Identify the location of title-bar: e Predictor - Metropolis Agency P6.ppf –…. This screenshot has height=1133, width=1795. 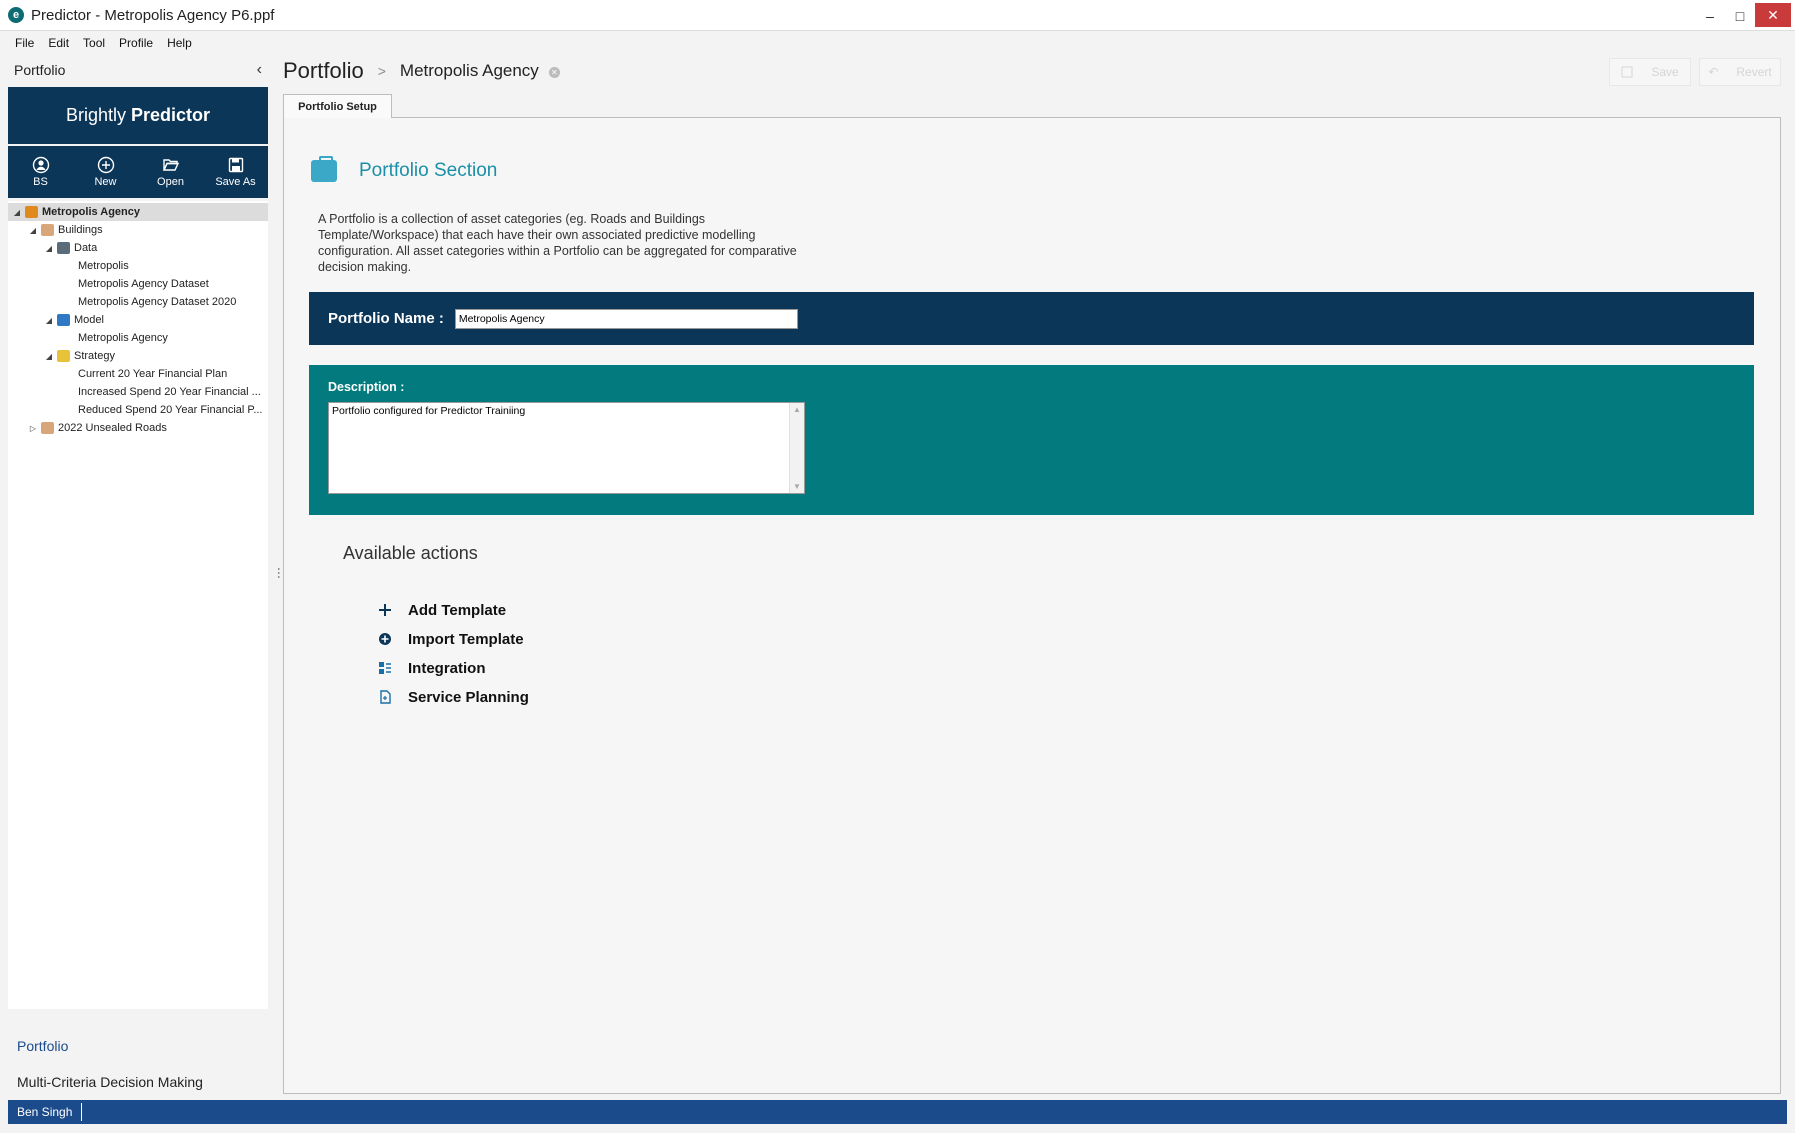
(897, 15).